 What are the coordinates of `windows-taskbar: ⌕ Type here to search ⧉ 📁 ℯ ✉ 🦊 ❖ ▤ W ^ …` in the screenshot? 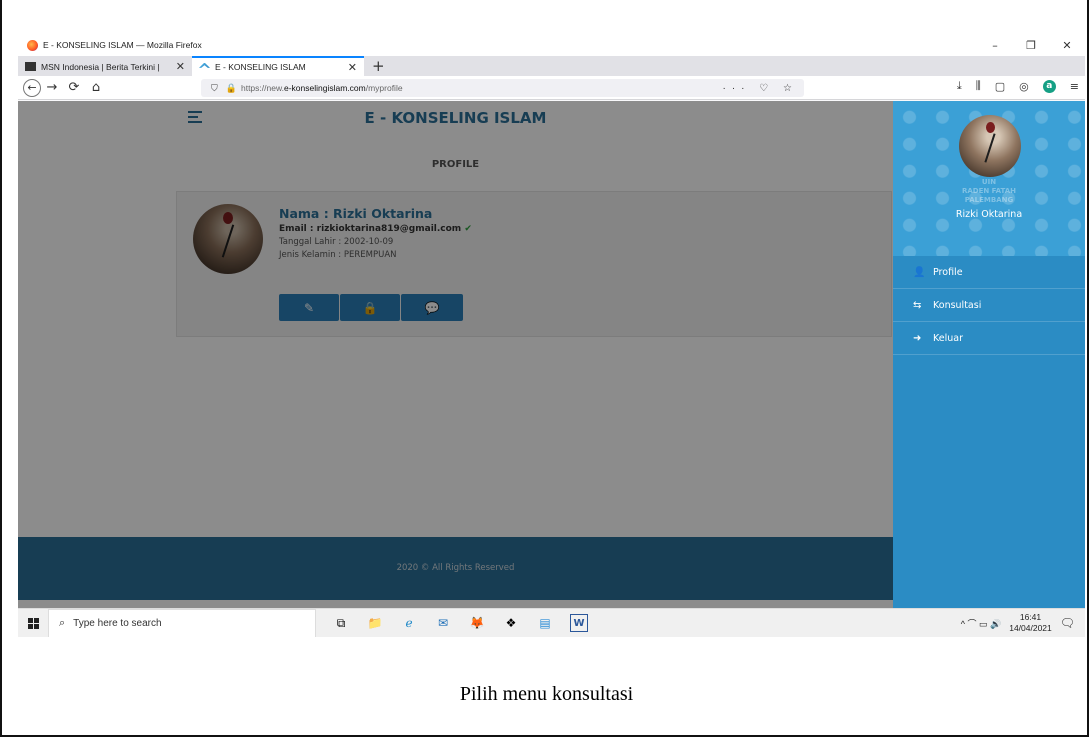 It's located at (551, 622).